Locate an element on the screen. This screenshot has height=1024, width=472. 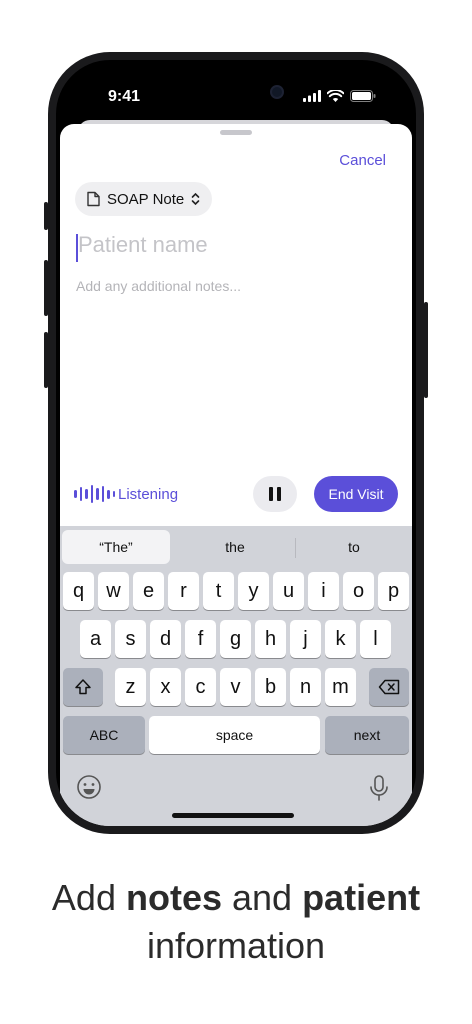
suggestion-divider is located at coordinates (295, 548).